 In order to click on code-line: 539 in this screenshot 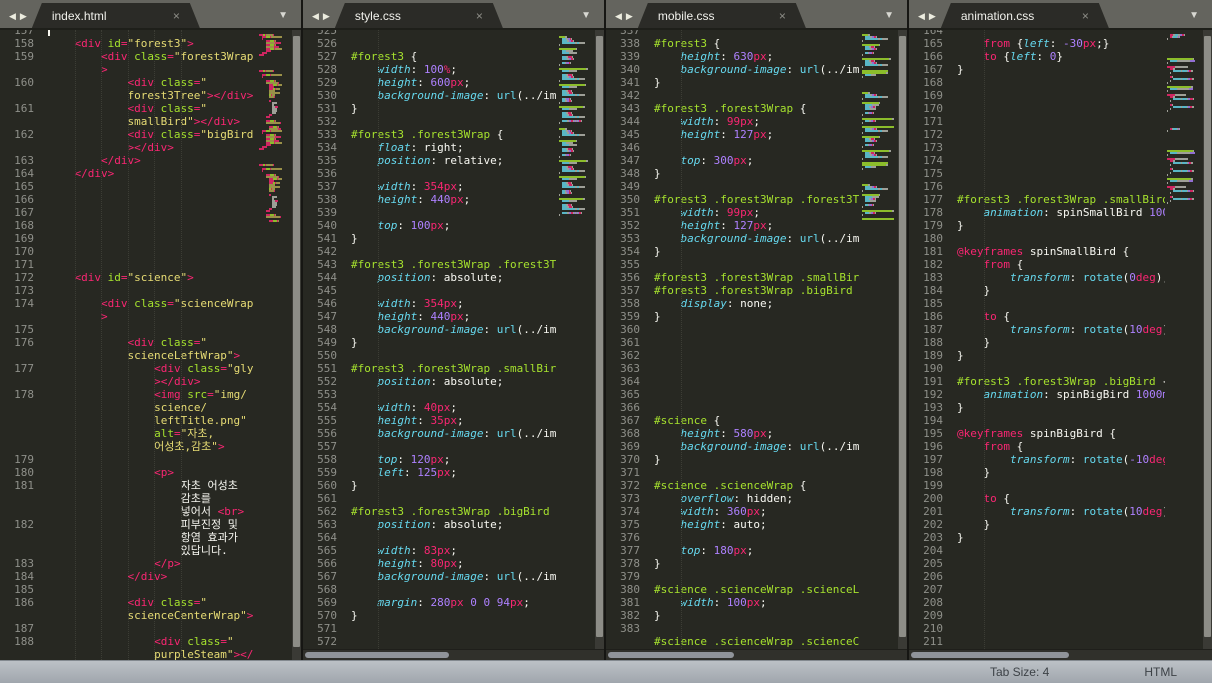, I will do `click(430, 212)`.